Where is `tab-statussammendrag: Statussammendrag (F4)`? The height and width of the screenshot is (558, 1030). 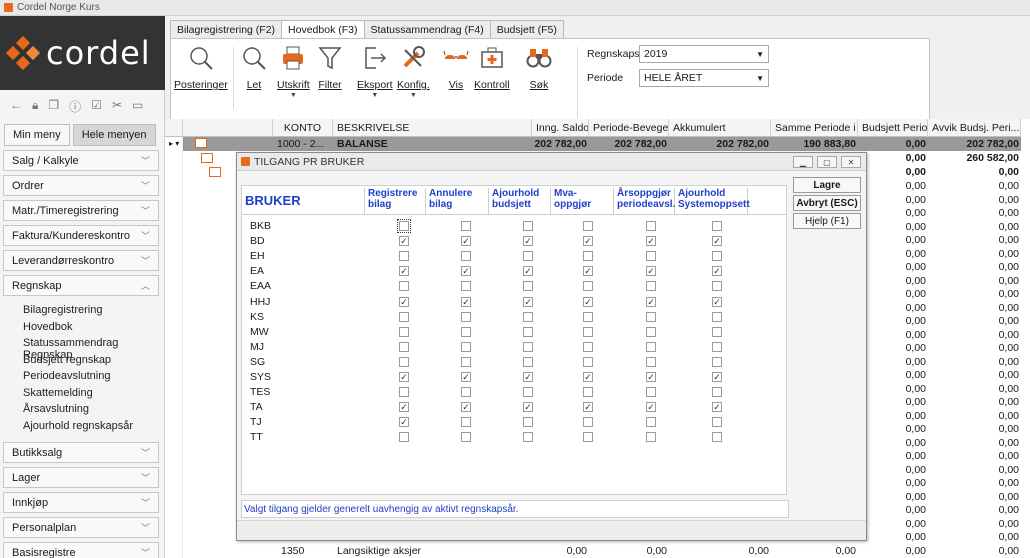
tab-statussammendrag: Statussammendrag (F4) is located at coordinates (427, 29).